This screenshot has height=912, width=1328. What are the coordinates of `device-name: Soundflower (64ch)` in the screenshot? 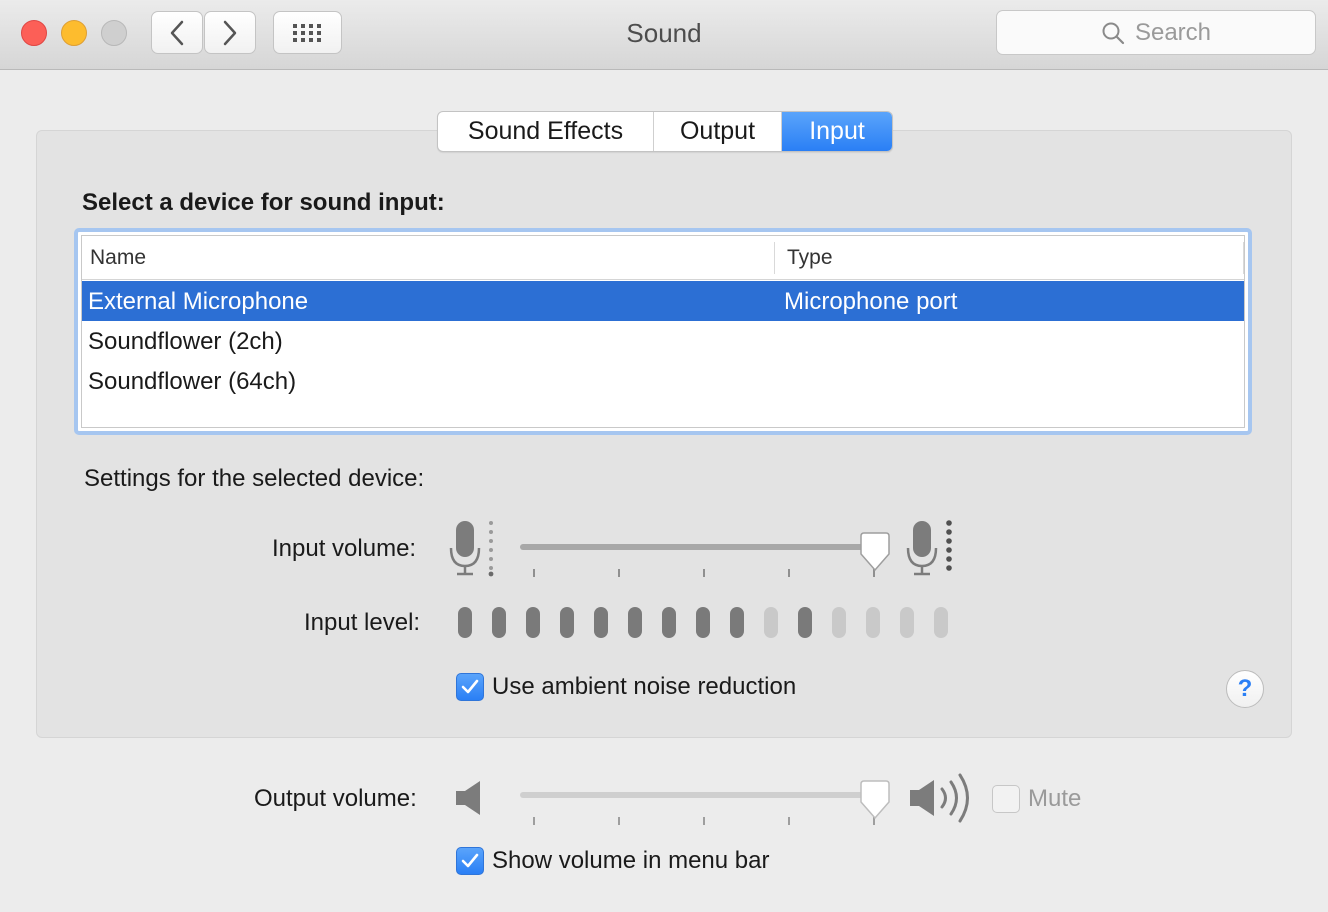 It's located at (192, 381).